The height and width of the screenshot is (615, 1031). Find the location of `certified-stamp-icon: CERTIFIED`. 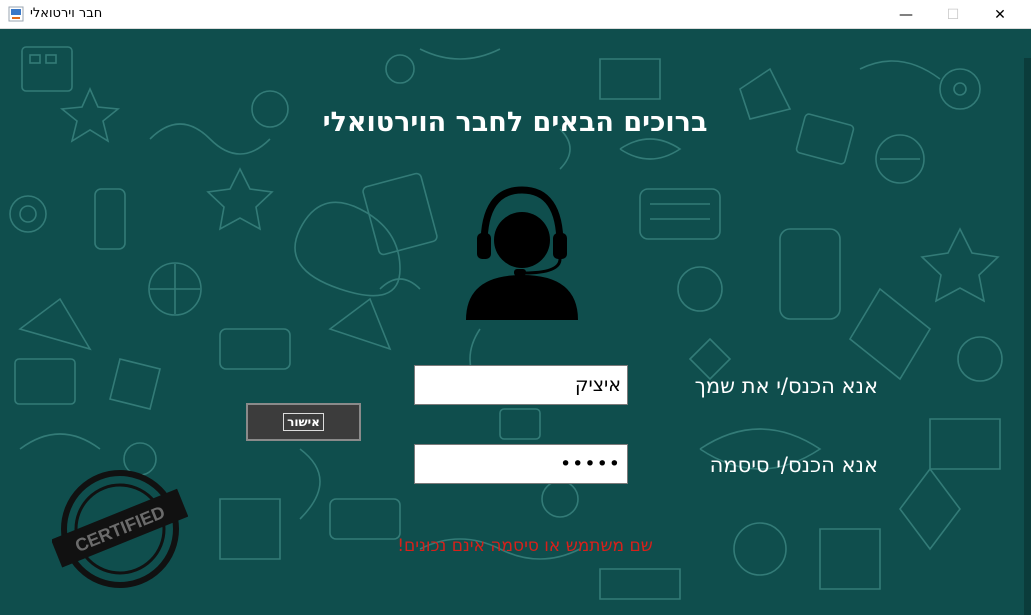

certified-stamp-icon: CERTIFIED is located at coordinates (120, 529).